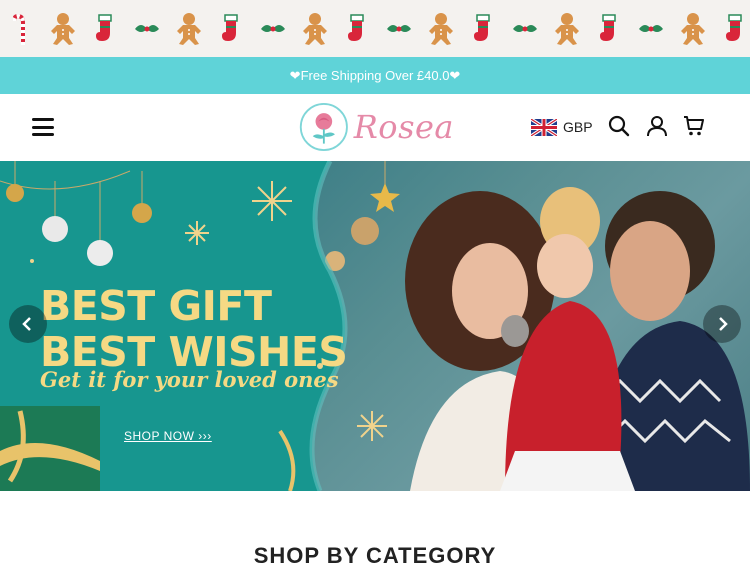 This screenshot has width=750, height=563. I want to click on announcement-text: ❤Free Shipping Over £40.0❤, so click(375, 75).